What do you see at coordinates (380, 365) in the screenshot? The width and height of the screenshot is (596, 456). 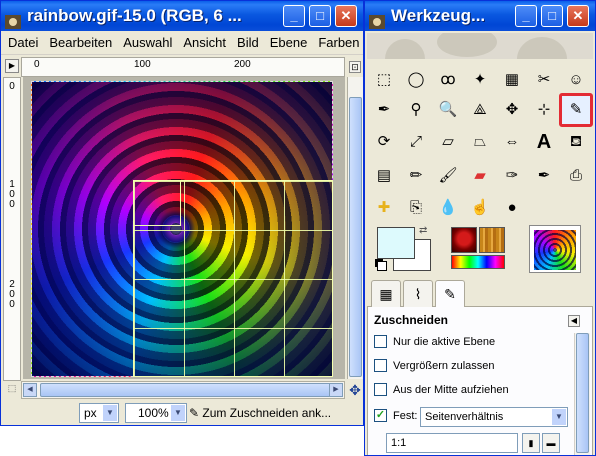 I see `checkbox-allow-growing` at bounding box center [380, 365].